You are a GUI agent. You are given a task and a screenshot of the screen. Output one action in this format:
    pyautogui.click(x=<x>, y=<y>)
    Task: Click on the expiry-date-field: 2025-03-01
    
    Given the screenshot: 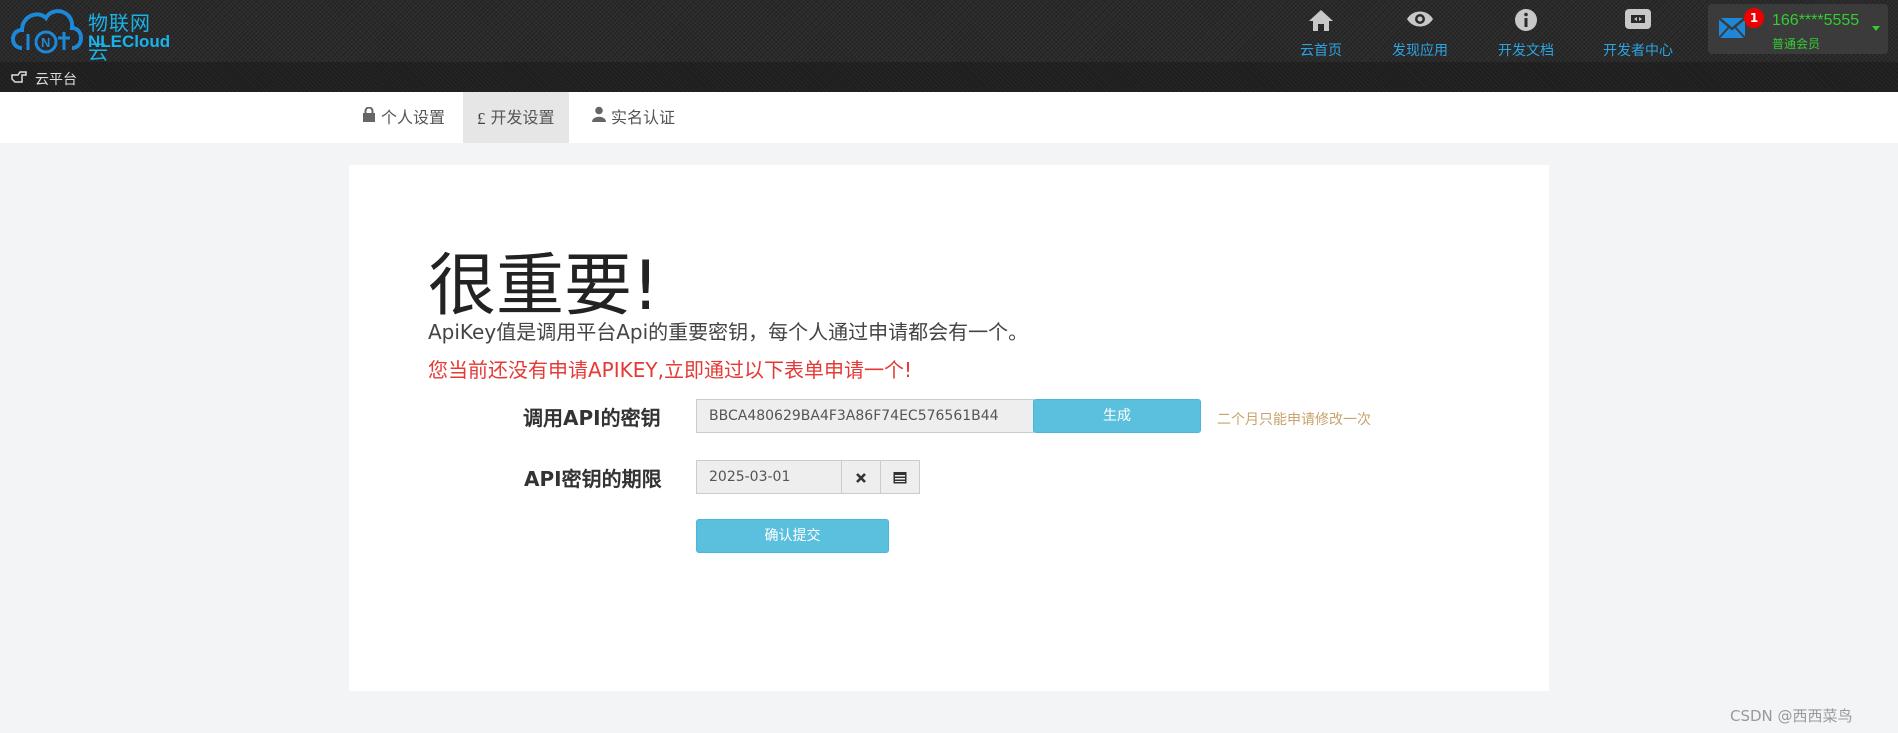 What is the action you would take?
    pyautogui.click(x=769, y=477)
    